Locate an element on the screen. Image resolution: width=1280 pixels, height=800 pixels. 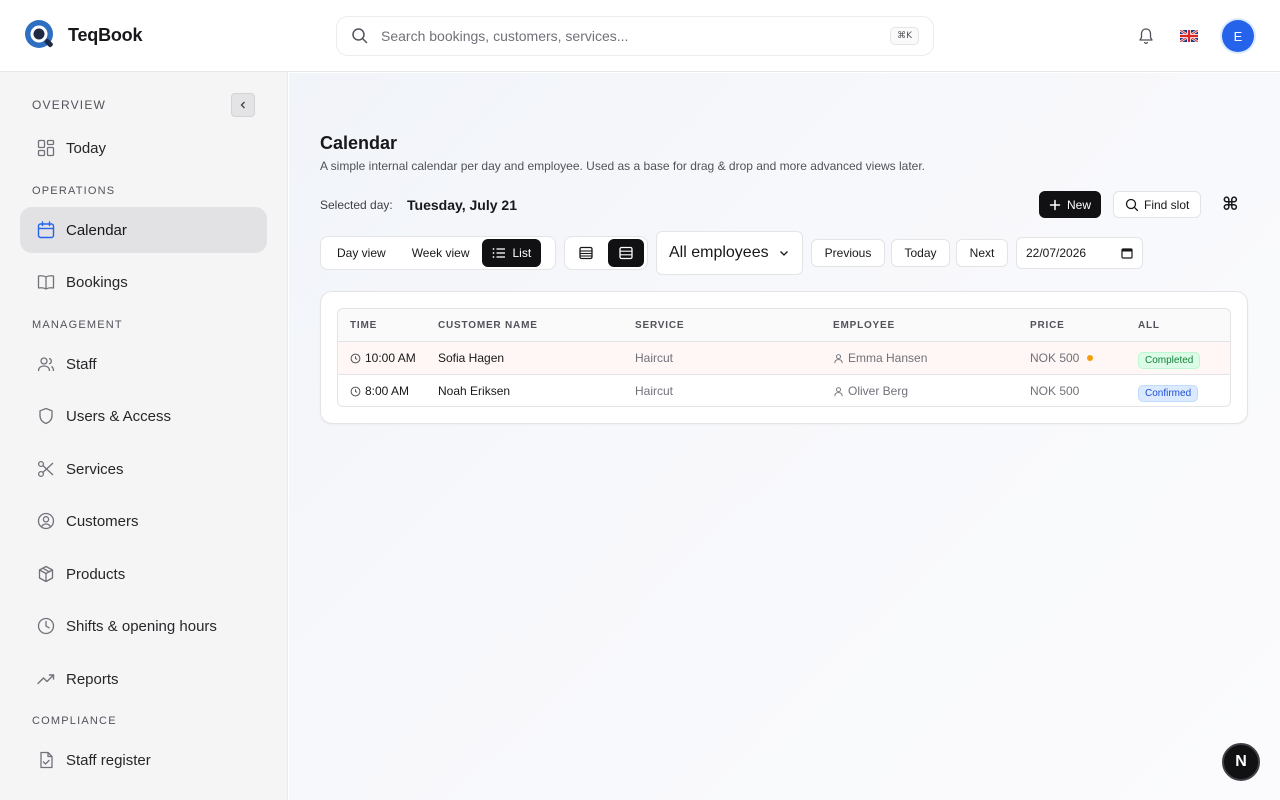
sidebar-item-products: Products is located at coordinates (143, 574).